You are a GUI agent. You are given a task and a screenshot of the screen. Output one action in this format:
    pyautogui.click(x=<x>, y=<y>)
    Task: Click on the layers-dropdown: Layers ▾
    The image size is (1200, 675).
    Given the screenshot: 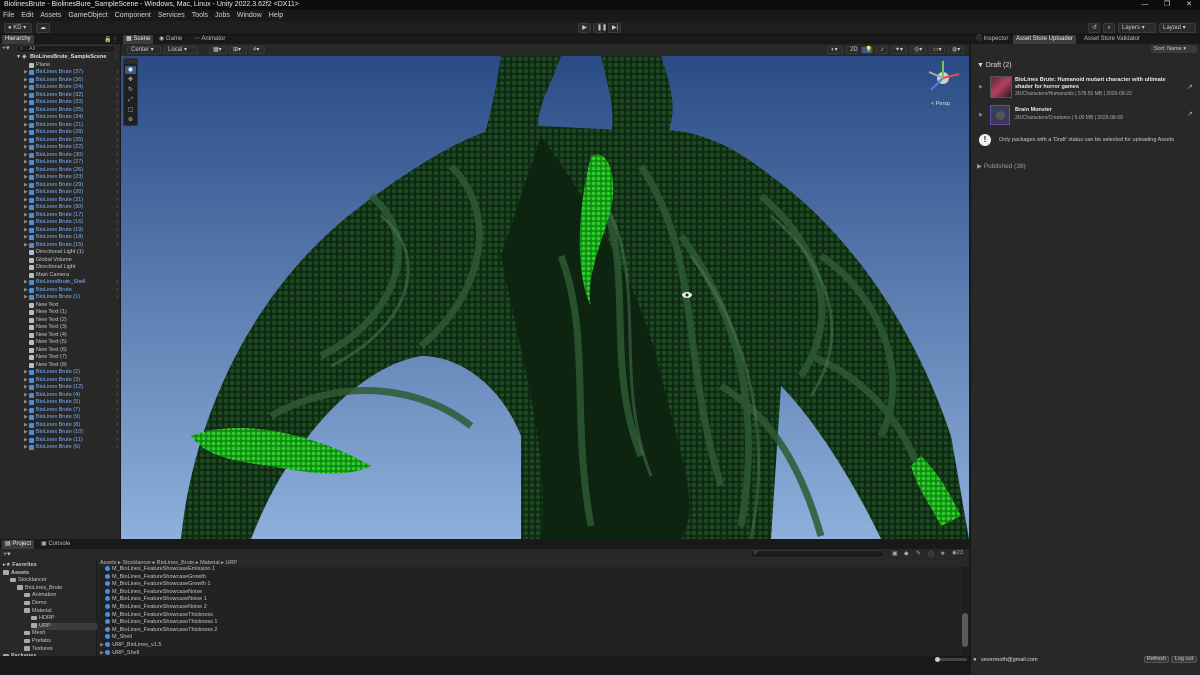 What is the action you would take?
    pyautogui.click(x=1137, y=28)
    